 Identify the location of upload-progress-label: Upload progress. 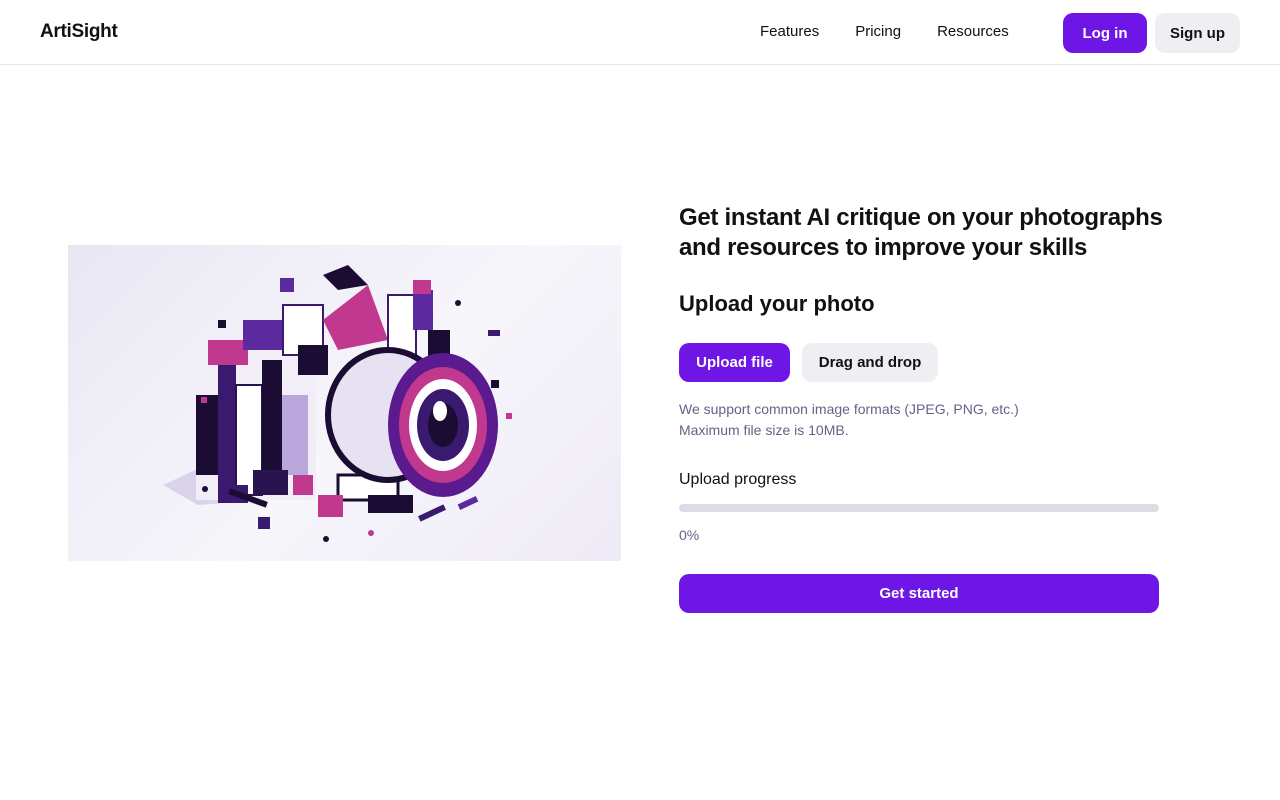
(738, 479).